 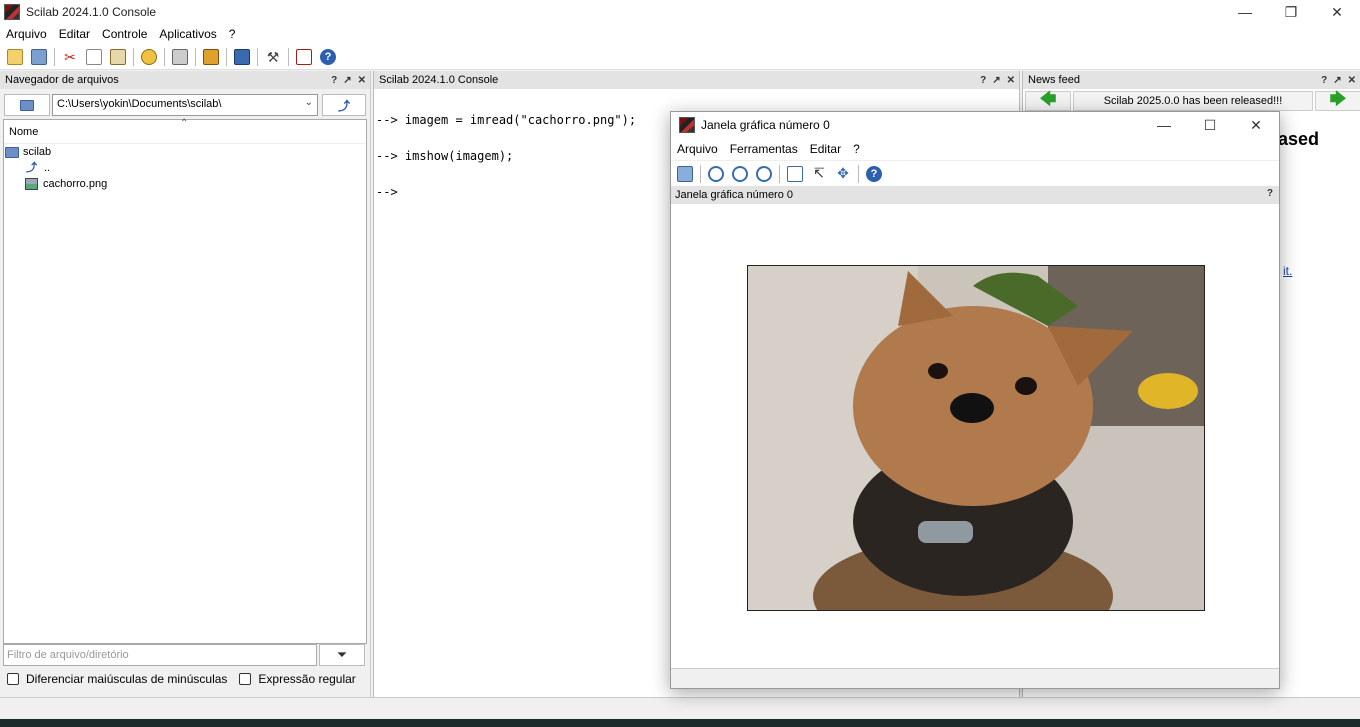 I want to click on path-value: C:\Users\yokin\Documents\scilab\, so click(x=139, y=104).